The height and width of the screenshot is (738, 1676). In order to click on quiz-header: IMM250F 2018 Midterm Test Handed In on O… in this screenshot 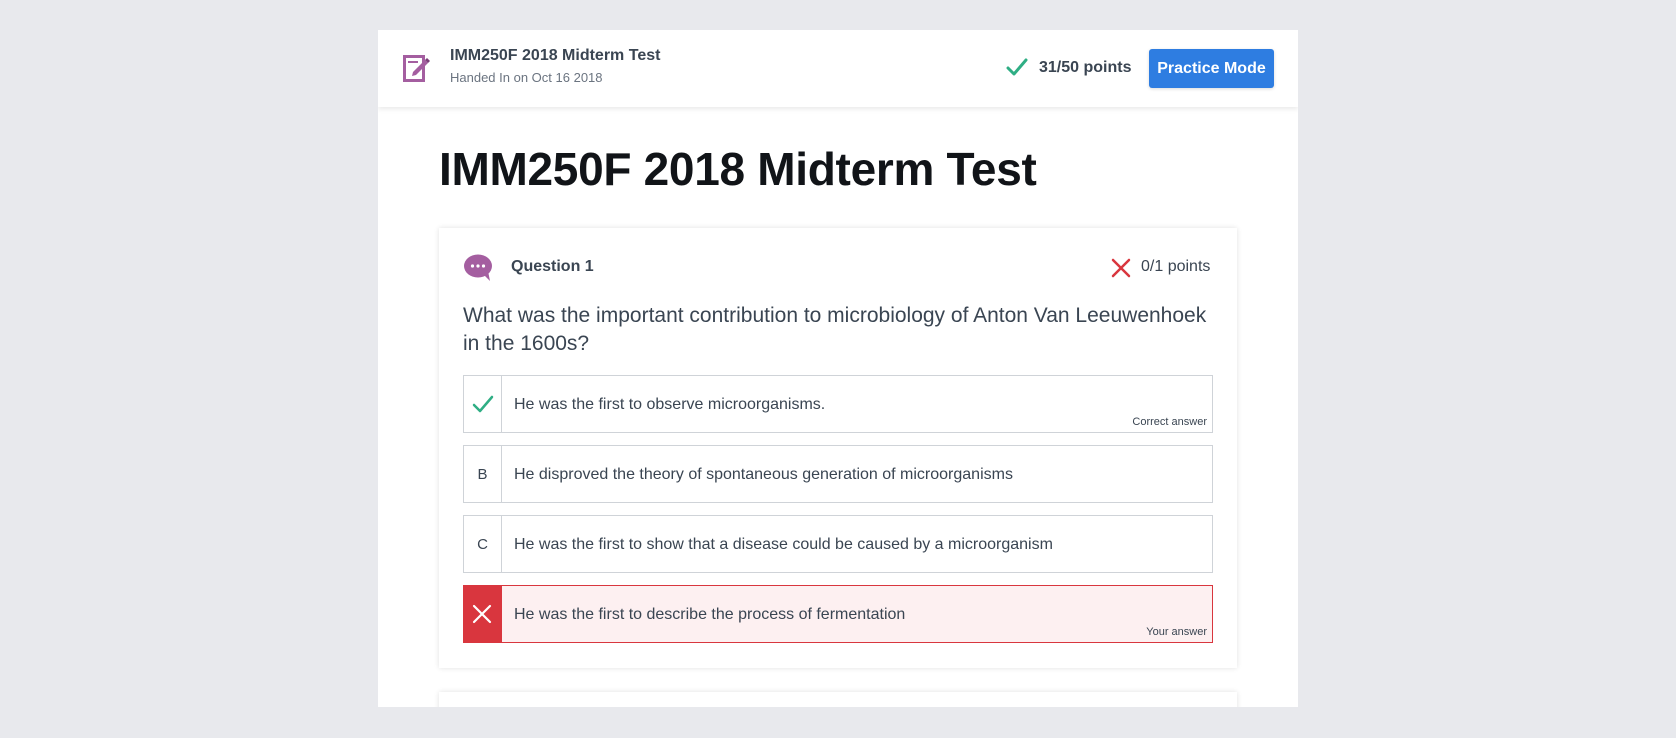, I will do `click(838, 68)`.